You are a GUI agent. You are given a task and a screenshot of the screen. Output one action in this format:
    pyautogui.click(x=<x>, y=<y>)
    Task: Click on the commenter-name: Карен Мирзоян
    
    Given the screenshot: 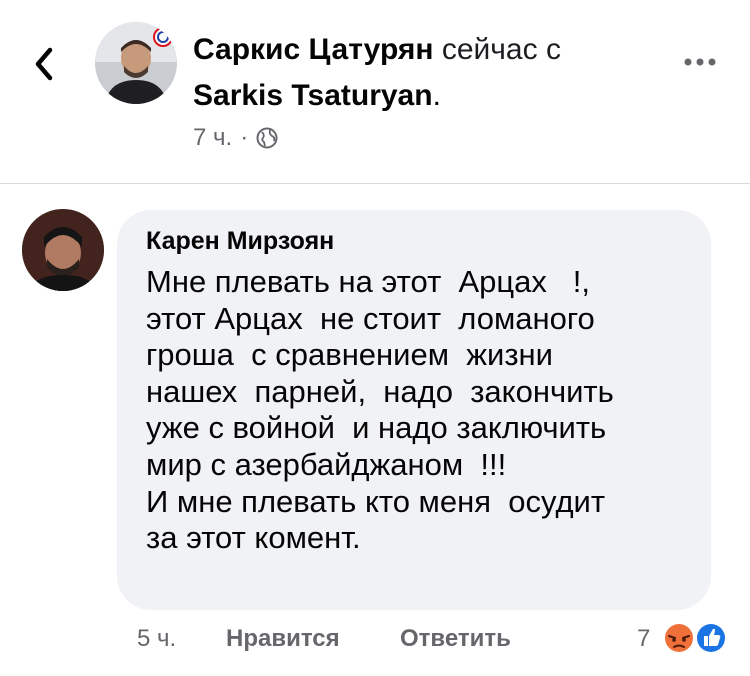 What is the action you would take?
    pyautogui.click(x=240, y=241)
    